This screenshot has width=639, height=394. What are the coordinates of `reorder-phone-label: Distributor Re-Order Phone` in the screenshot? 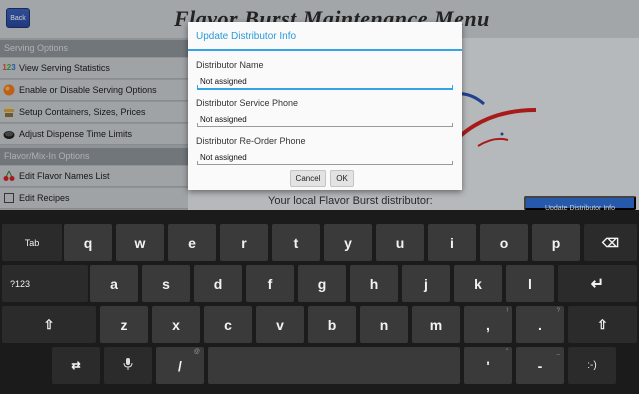 It's located at (251, 141).